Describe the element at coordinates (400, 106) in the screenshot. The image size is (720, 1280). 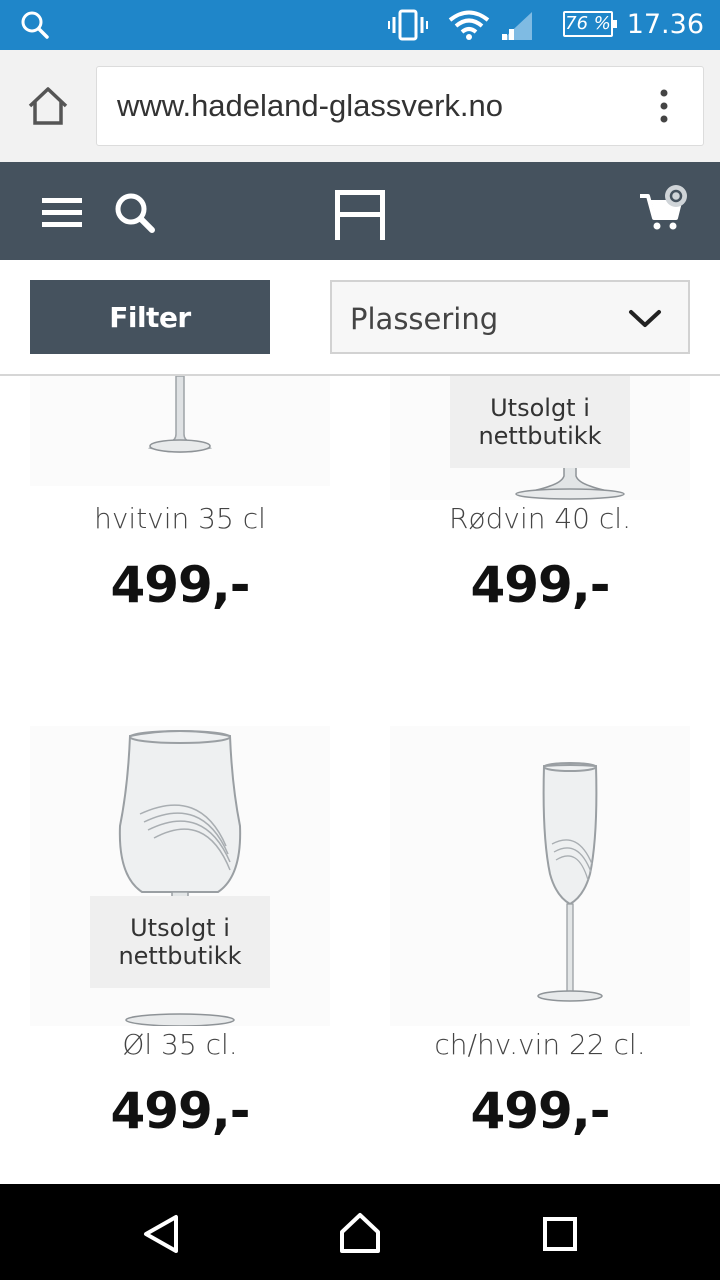
I see `address-bar: www.hadeland-glassverk.no` at that location.